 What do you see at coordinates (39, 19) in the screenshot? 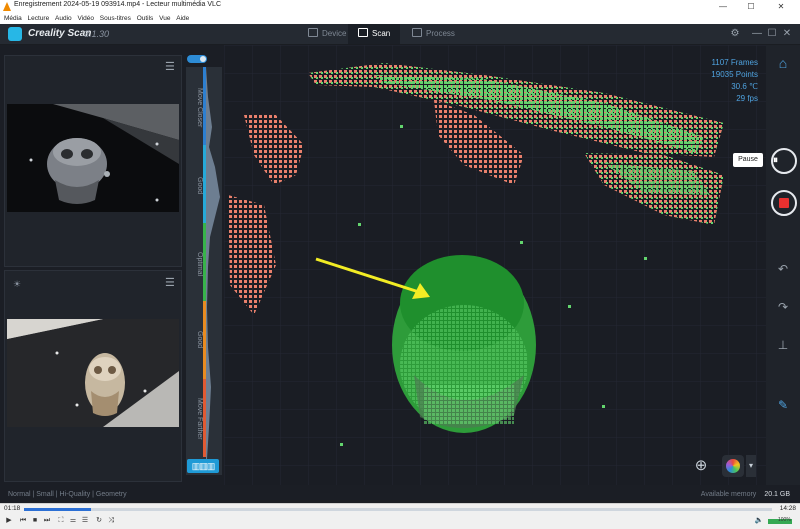
I see `menu-lecture: Lecture` at bounding box center [39, 19].